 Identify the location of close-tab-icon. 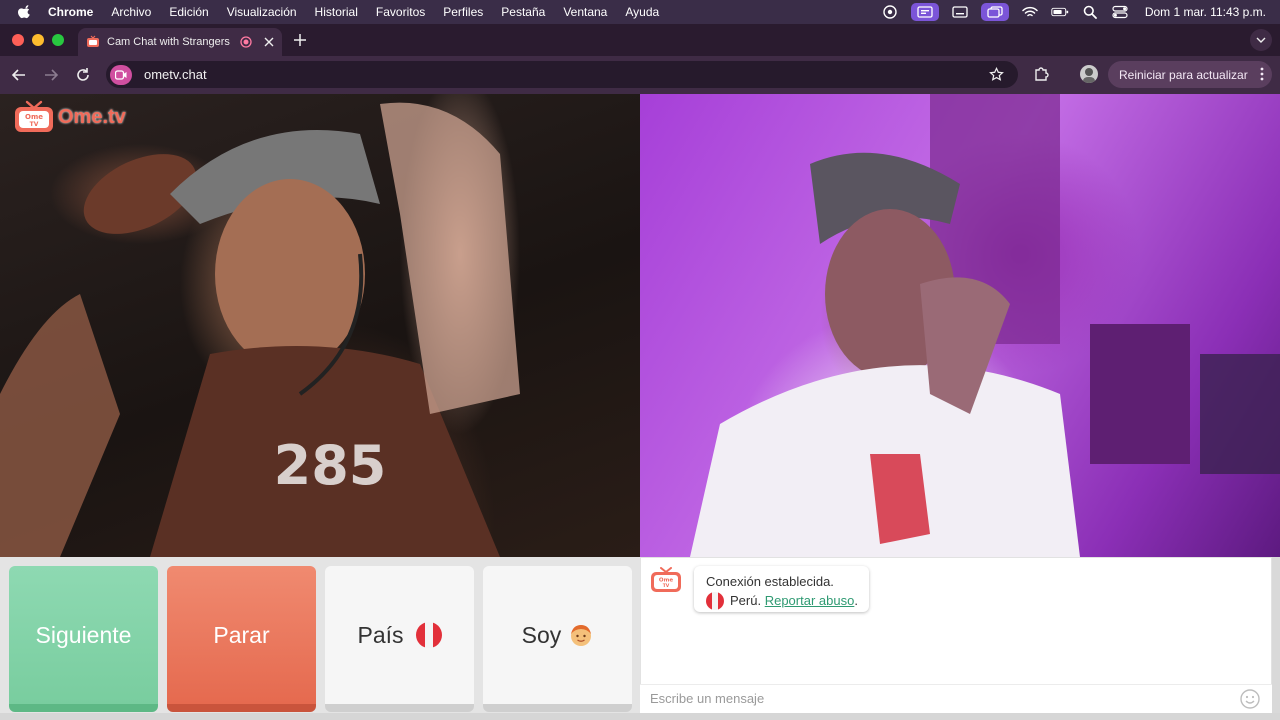
(269, 42).